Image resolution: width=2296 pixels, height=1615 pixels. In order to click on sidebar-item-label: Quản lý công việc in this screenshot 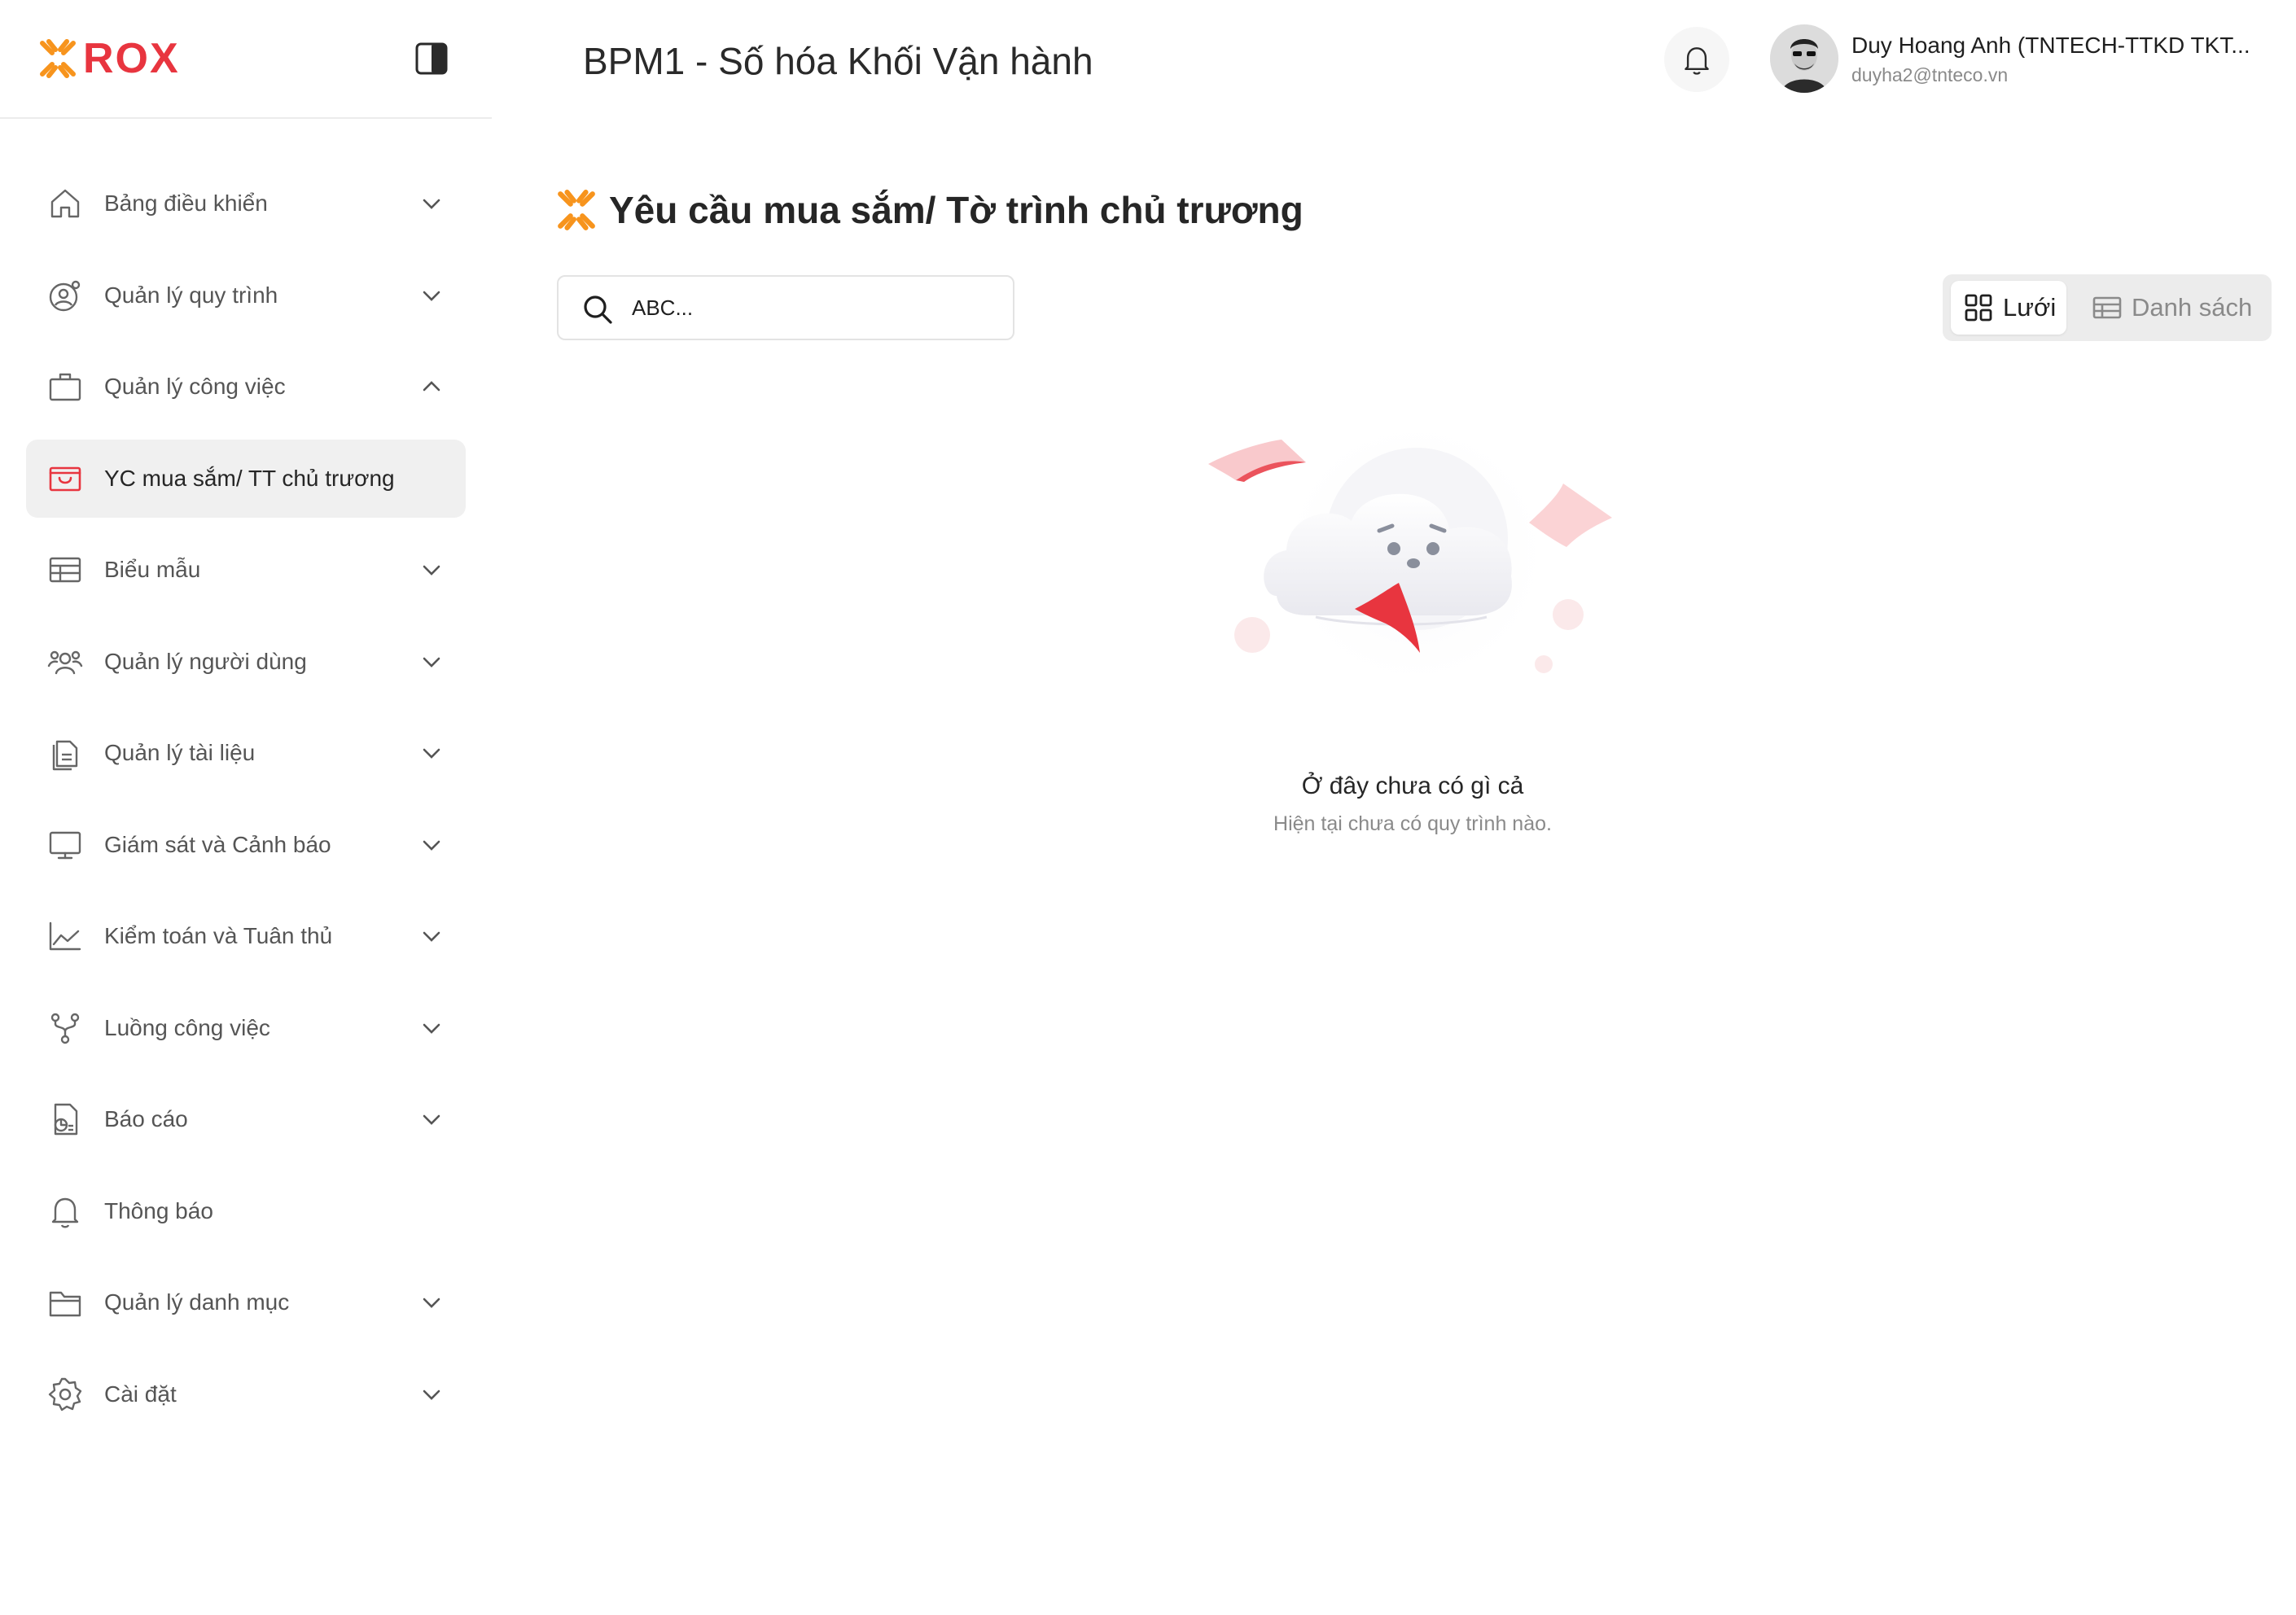, I will do `click(195, 386)`.